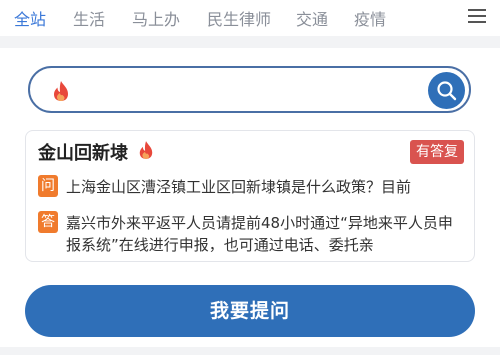  I want to click on search-button, so click(446, 90).